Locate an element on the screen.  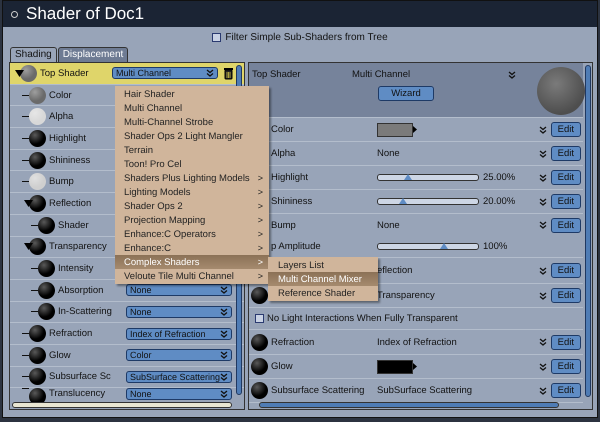
menu-item: Layers List is located at coordinates (323, 265).